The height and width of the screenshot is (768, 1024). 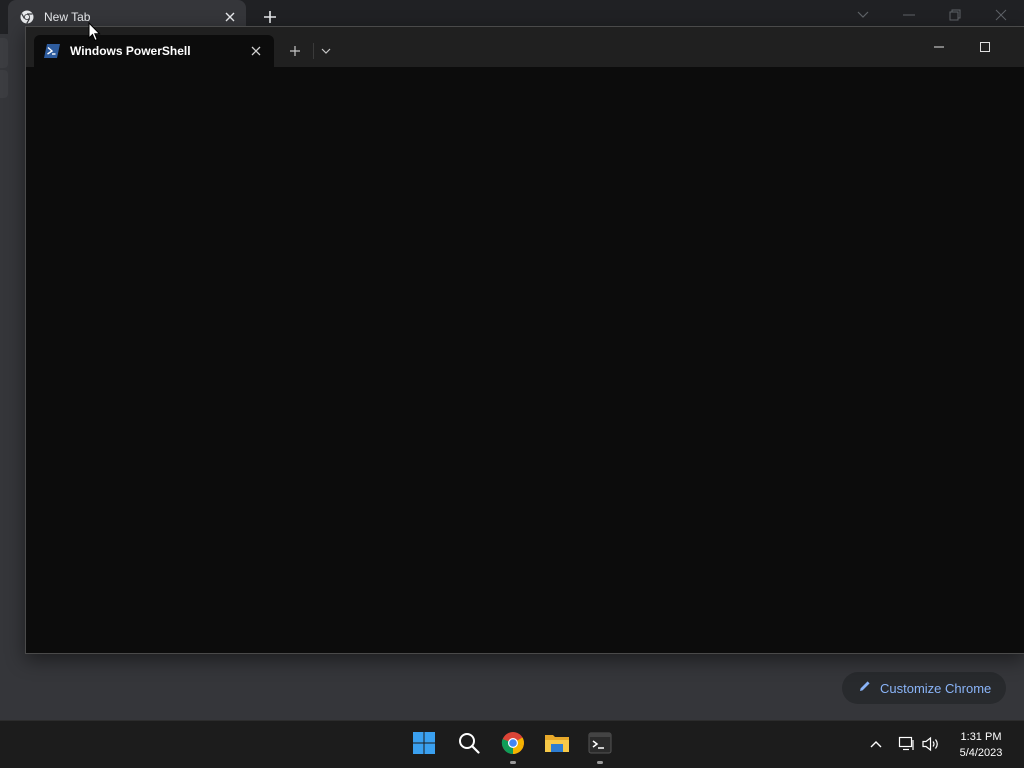 What do you see at coordinates (27, 17) in the screenshot?
I see `chrome-favicon-icon` at bounding box center [27, 17].